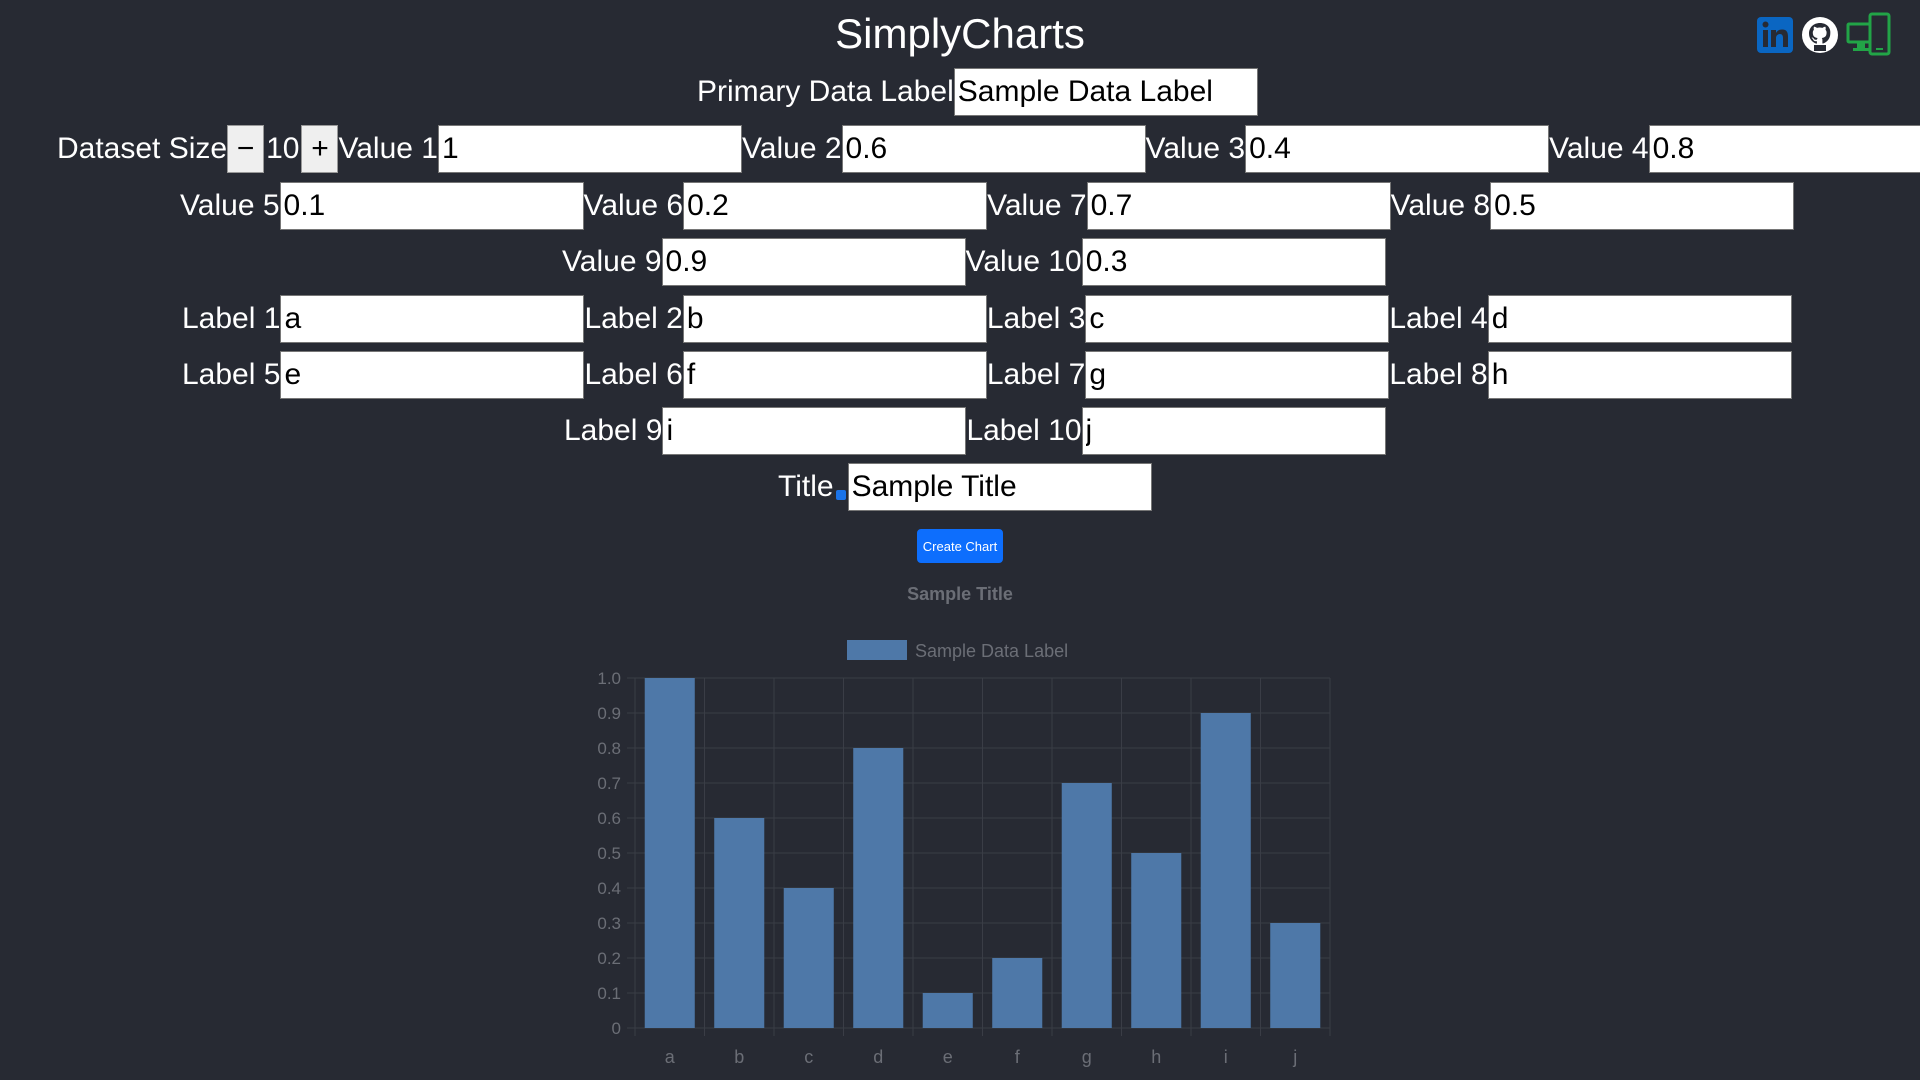  What do you see at coordinates (991, 651) in the screenshot?
I see `legend-label: Sample Data Label` at bounding box center [991, 651].